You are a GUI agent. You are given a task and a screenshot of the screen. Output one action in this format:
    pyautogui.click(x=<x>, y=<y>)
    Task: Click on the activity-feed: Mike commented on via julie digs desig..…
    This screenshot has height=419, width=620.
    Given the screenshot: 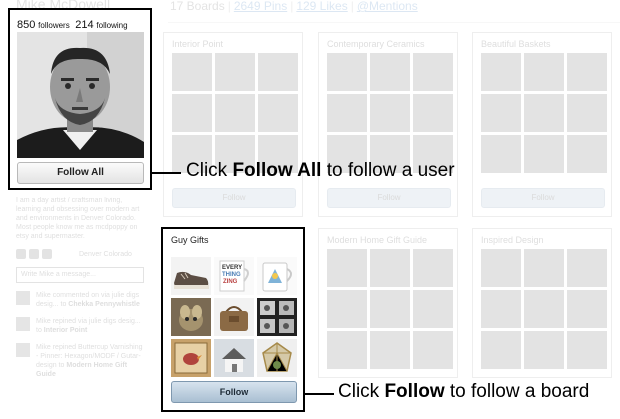 What is the action you would take?
    pyautogui.click(x=80, y=335)
    